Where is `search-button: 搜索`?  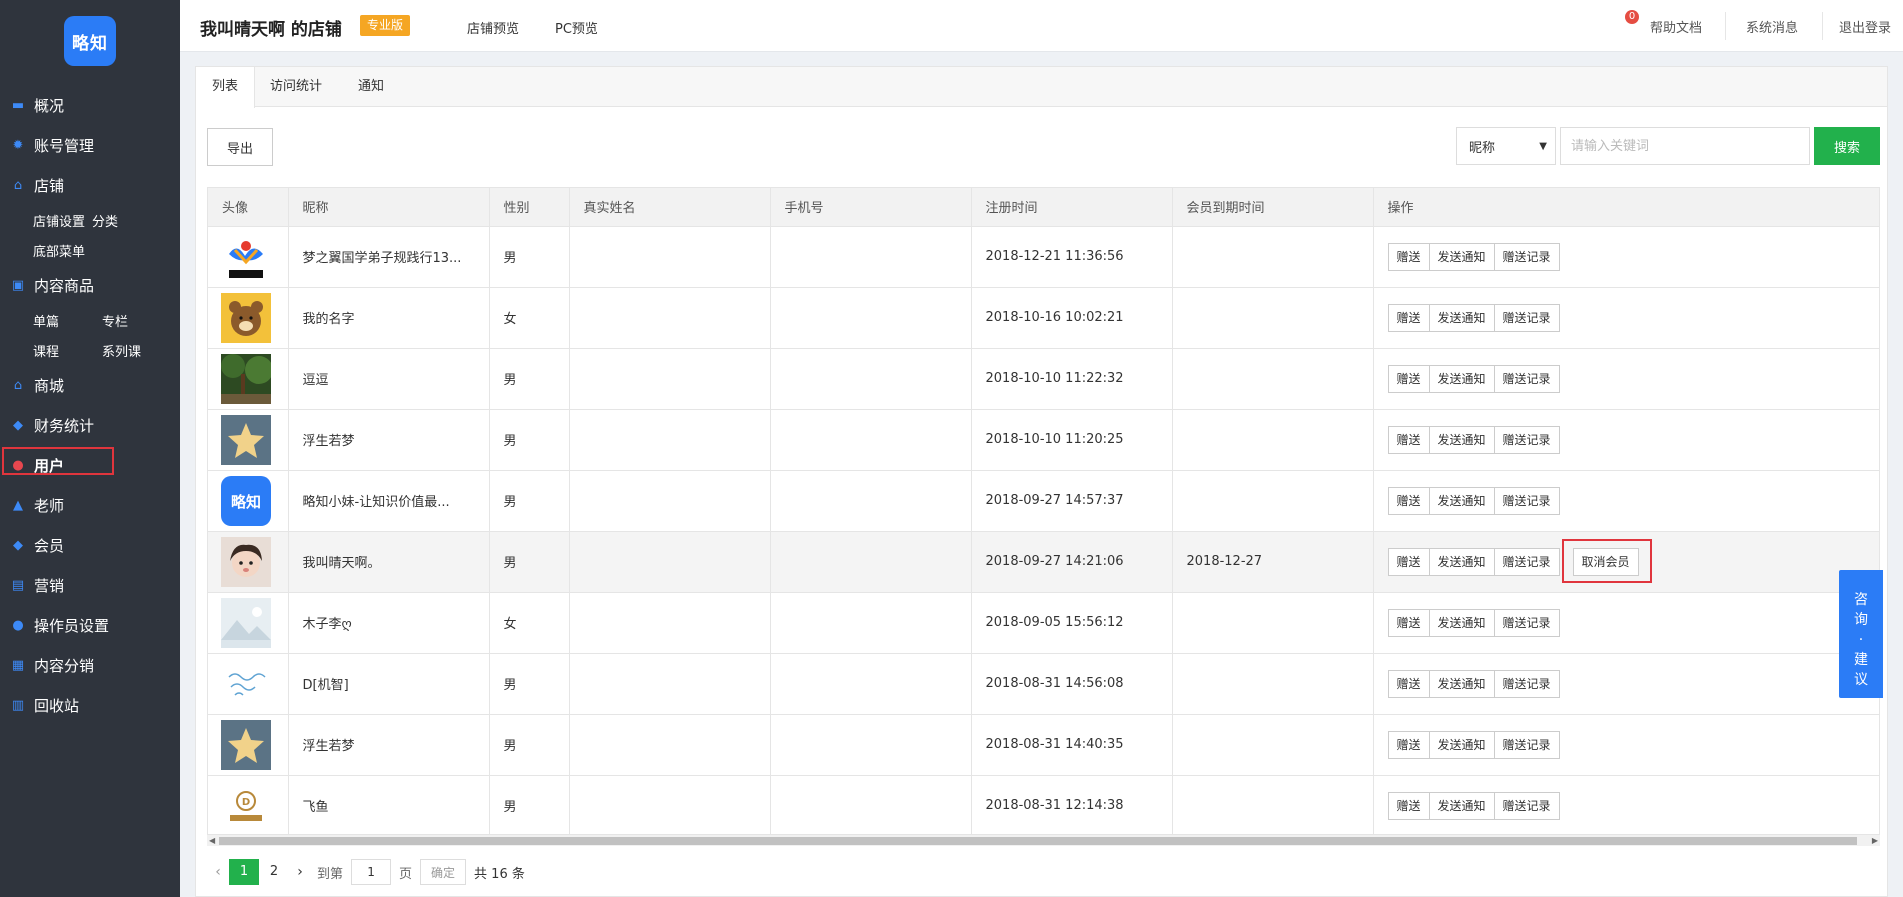 search-button: 搜索 is located at coordinates (1847, 146).